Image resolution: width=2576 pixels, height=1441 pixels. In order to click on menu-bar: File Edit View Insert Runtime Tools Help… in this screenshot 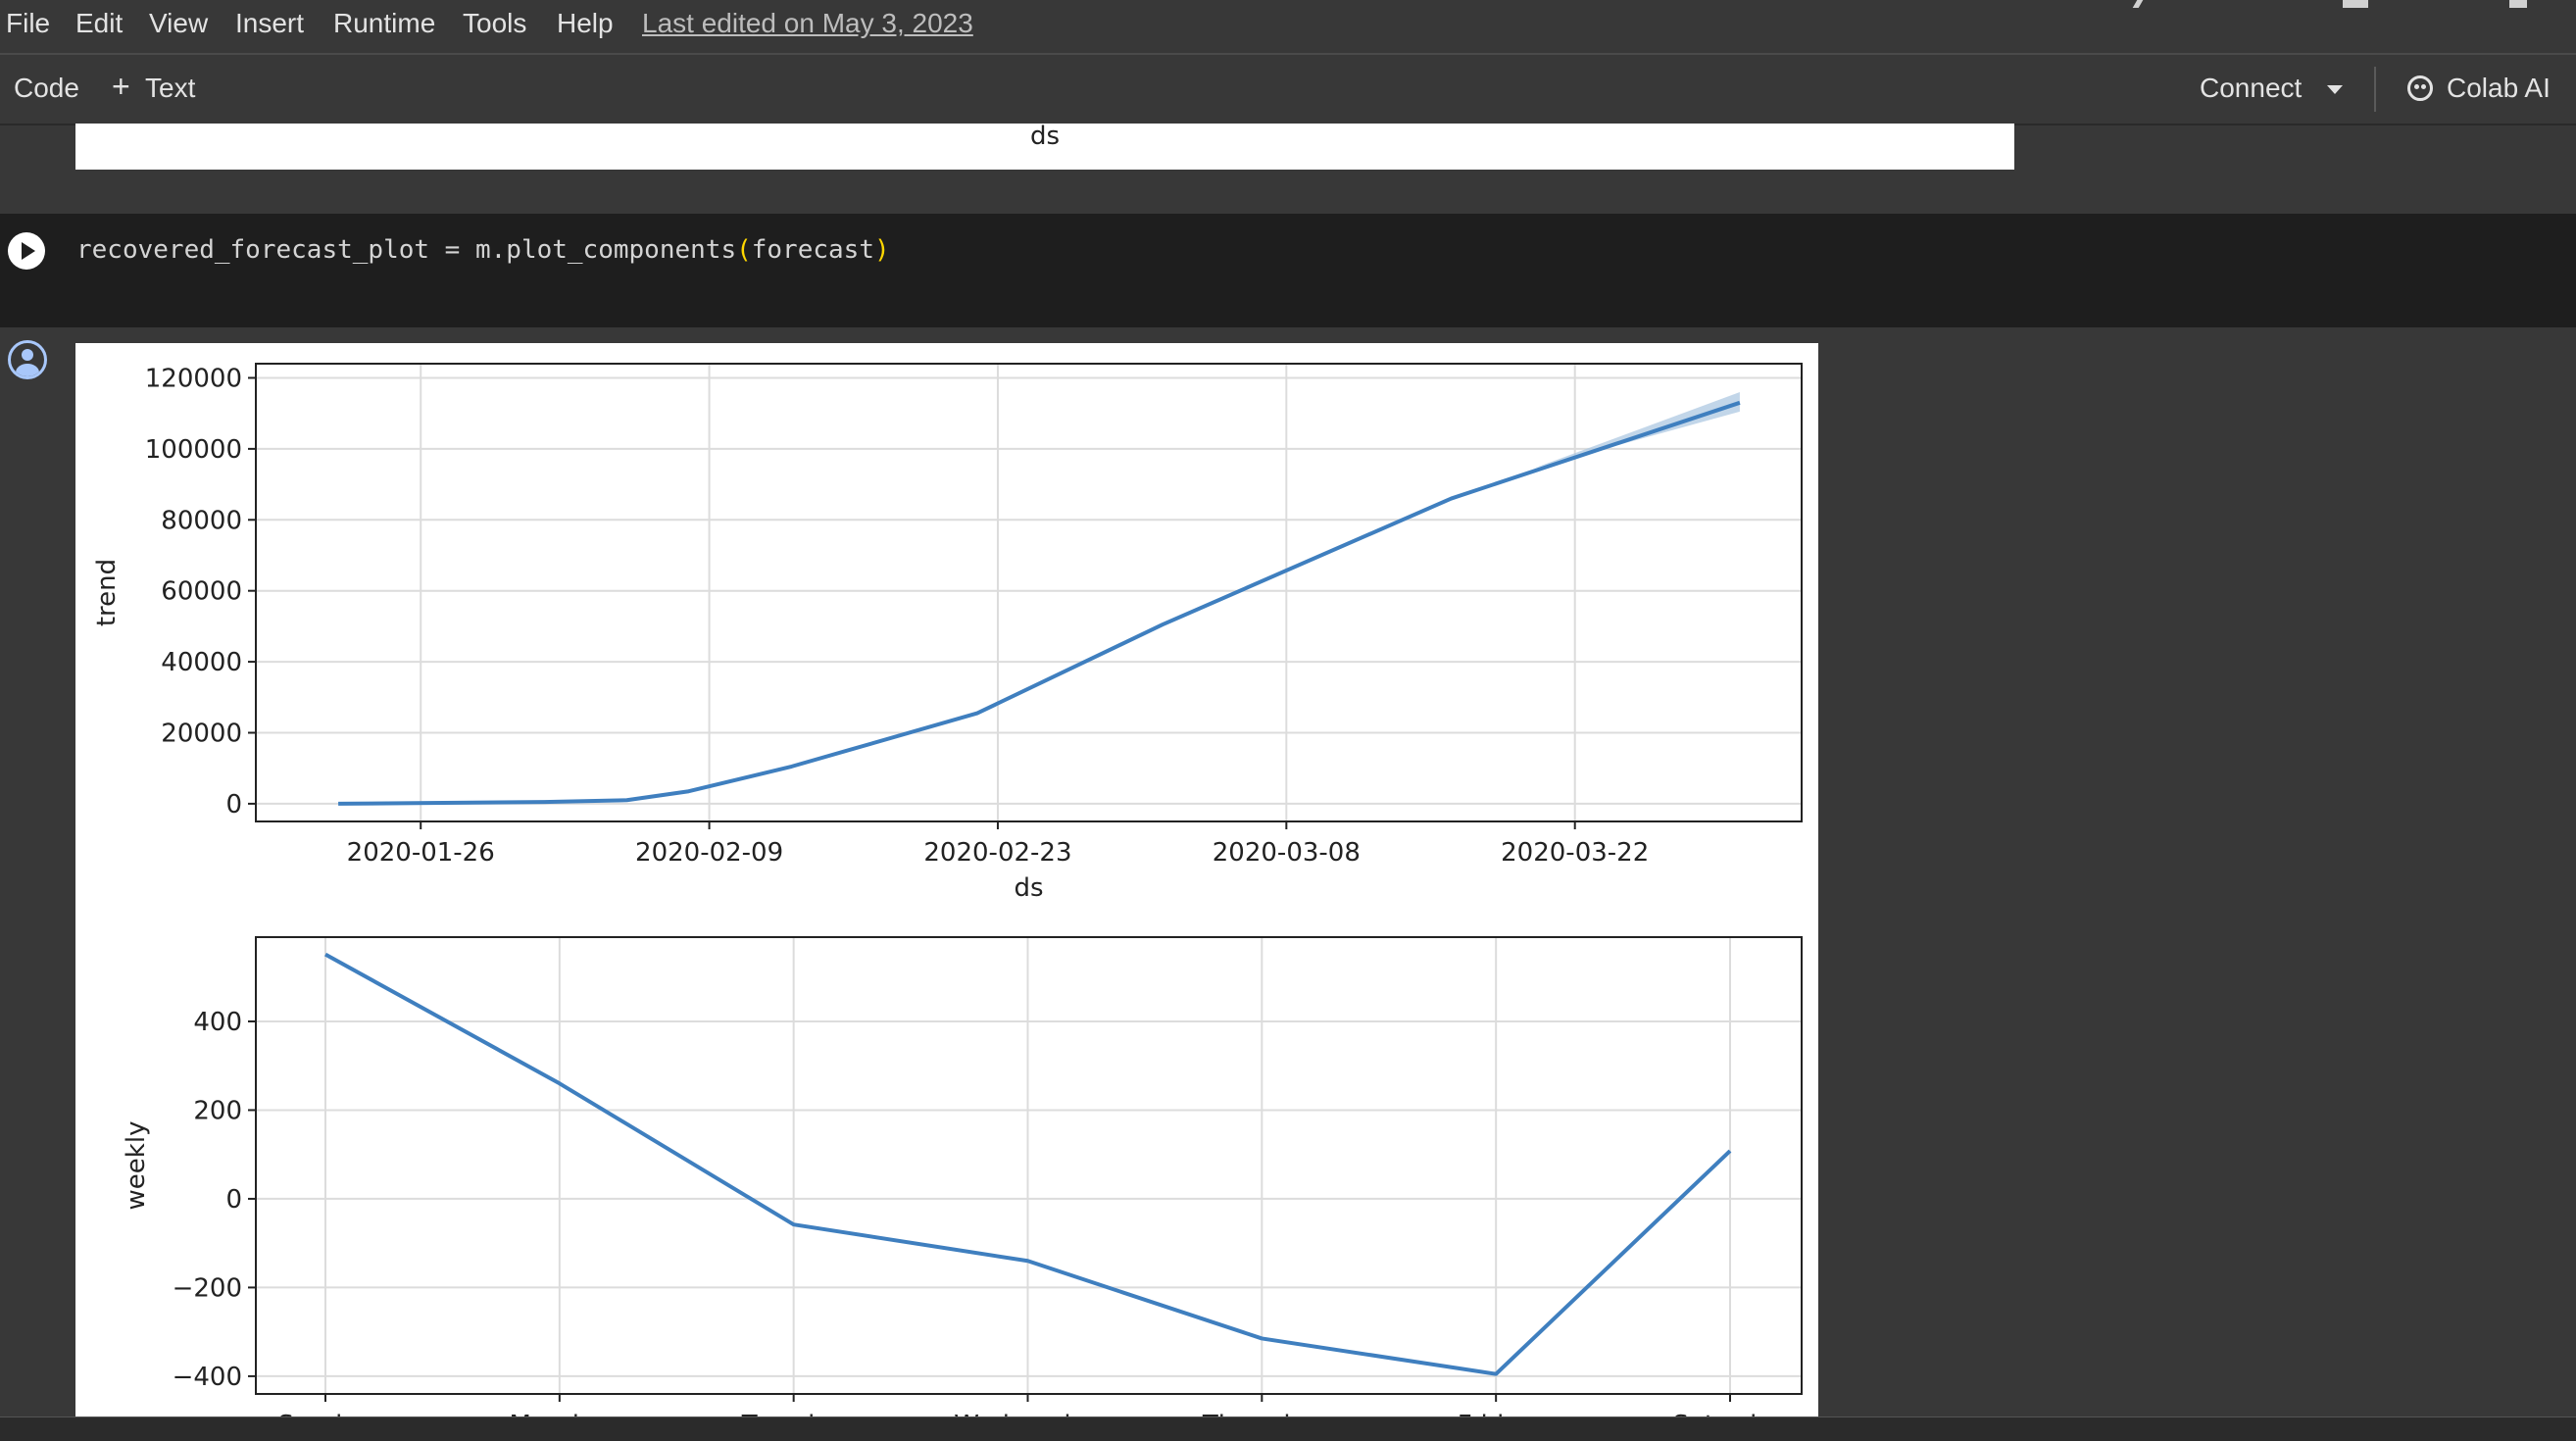, I will do `click(1288, 28)`.